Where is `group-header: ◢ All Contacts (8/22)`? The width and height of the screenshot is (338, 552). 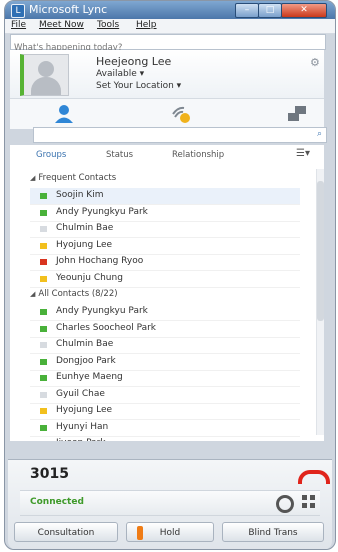 group-header: ◢ All Contacts (8/22) is located at coordinates (74, 294).